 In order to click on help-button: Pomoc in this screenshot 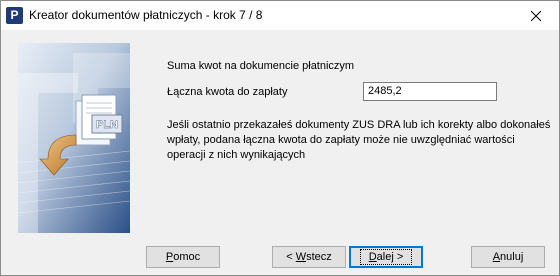, I will do `click(183, 257)`.